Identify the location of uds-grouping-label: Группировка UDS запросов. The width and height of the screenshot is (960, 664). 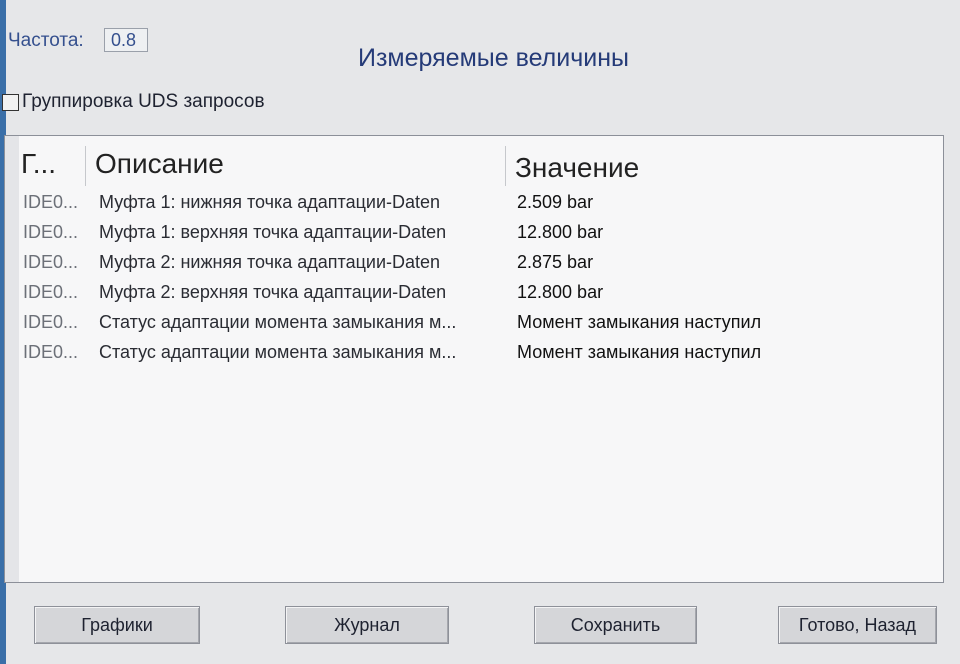
(143, 101).